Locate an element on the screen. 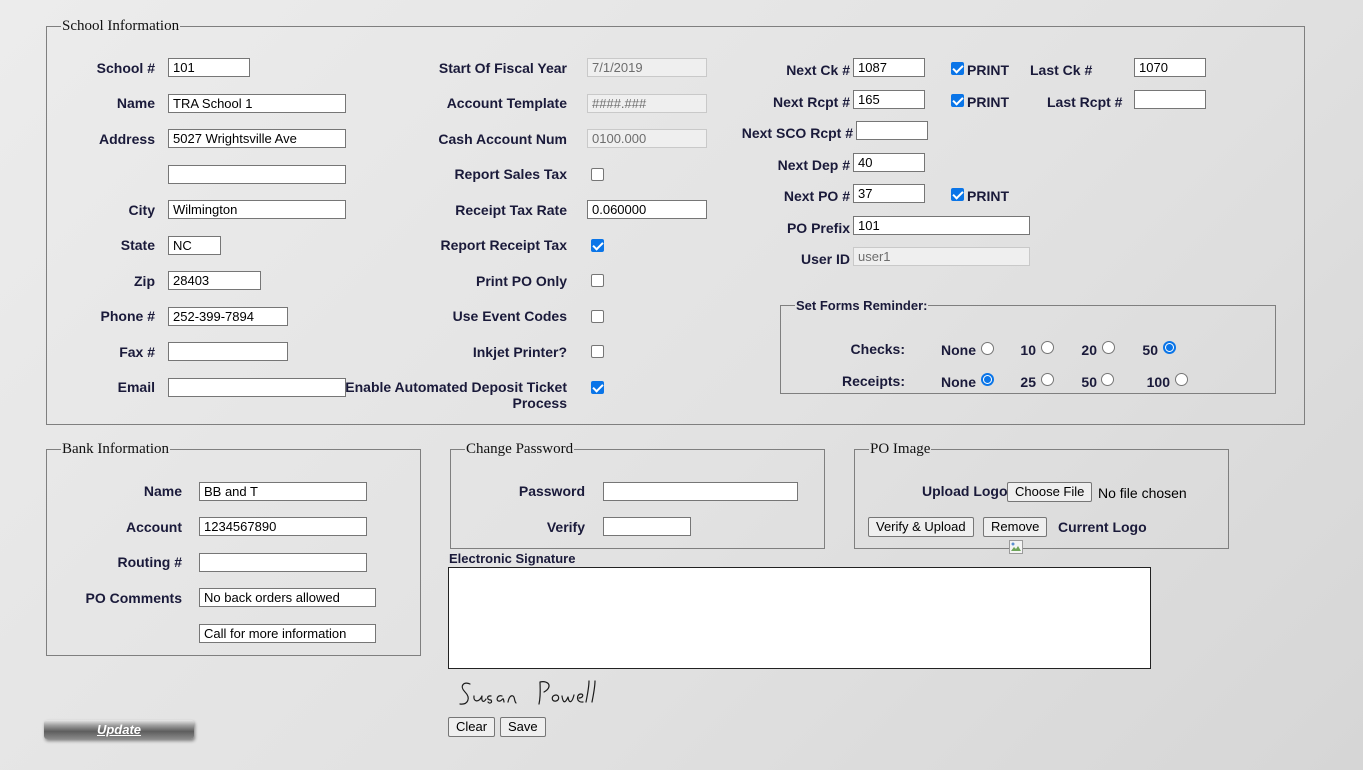 The height and width of the screenshot is (770, 1363). phone-label: Phone # is located at coordinates (127, 316).